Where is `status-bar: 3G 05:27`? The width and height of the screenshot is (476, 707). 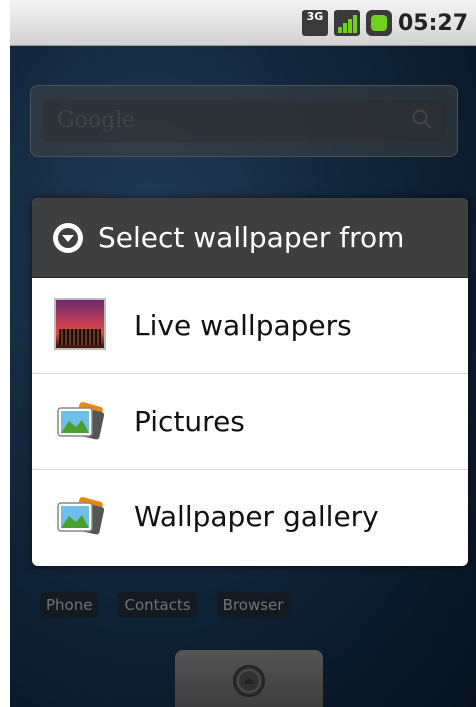 status-bar: 3G 05:27 is located at coordinates (243, 23).